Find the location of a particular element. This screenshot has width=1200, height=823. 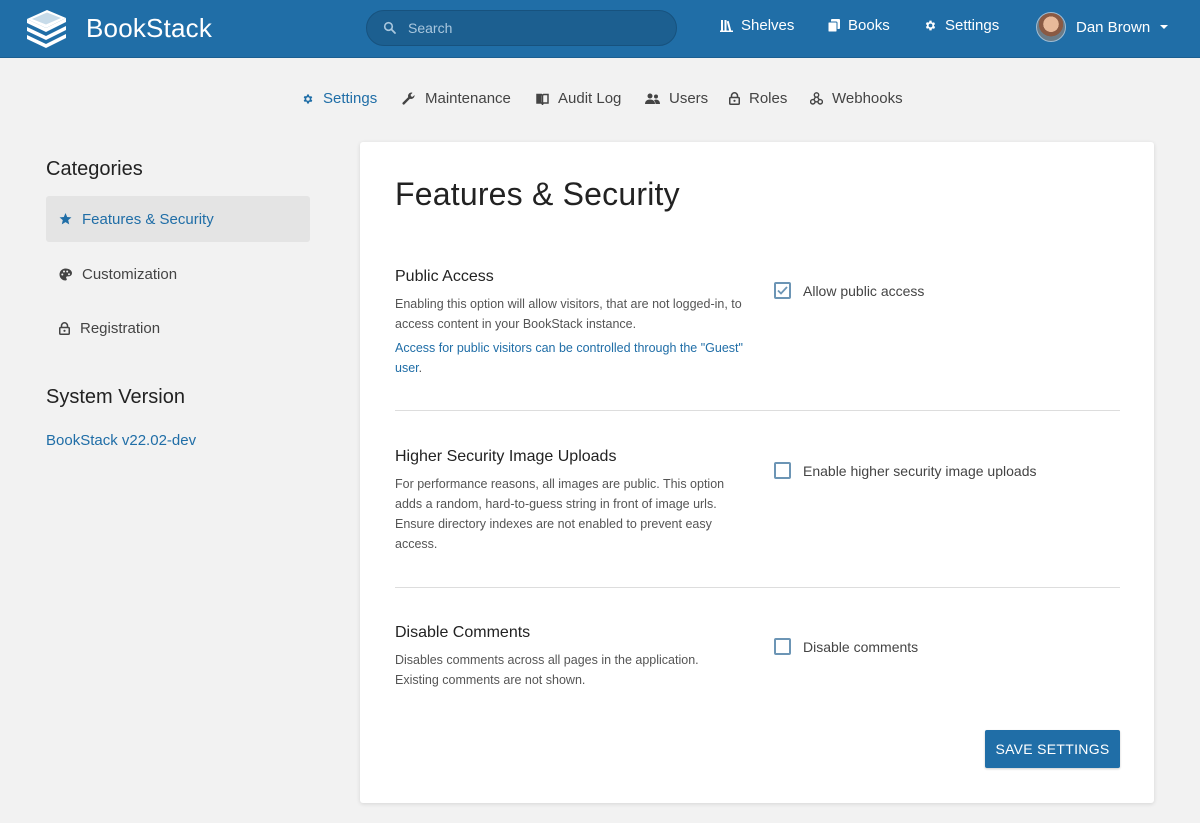

tab-webhooks: Webhooks is located at coordinates (856, 98).